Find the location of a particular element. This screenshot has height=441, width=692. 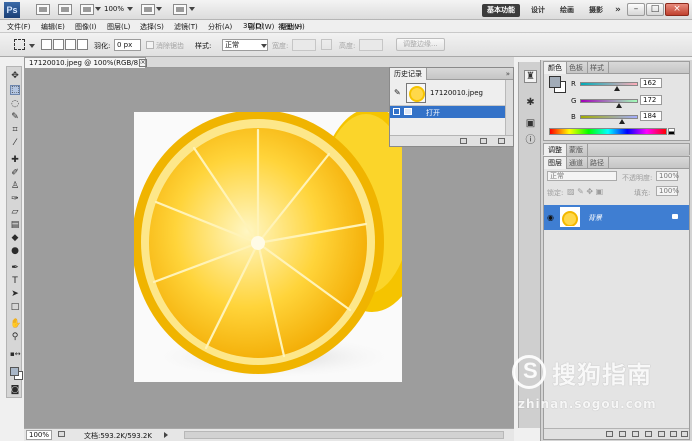

pen-tool-icon: ✒ is located at coordinates (15, 268).